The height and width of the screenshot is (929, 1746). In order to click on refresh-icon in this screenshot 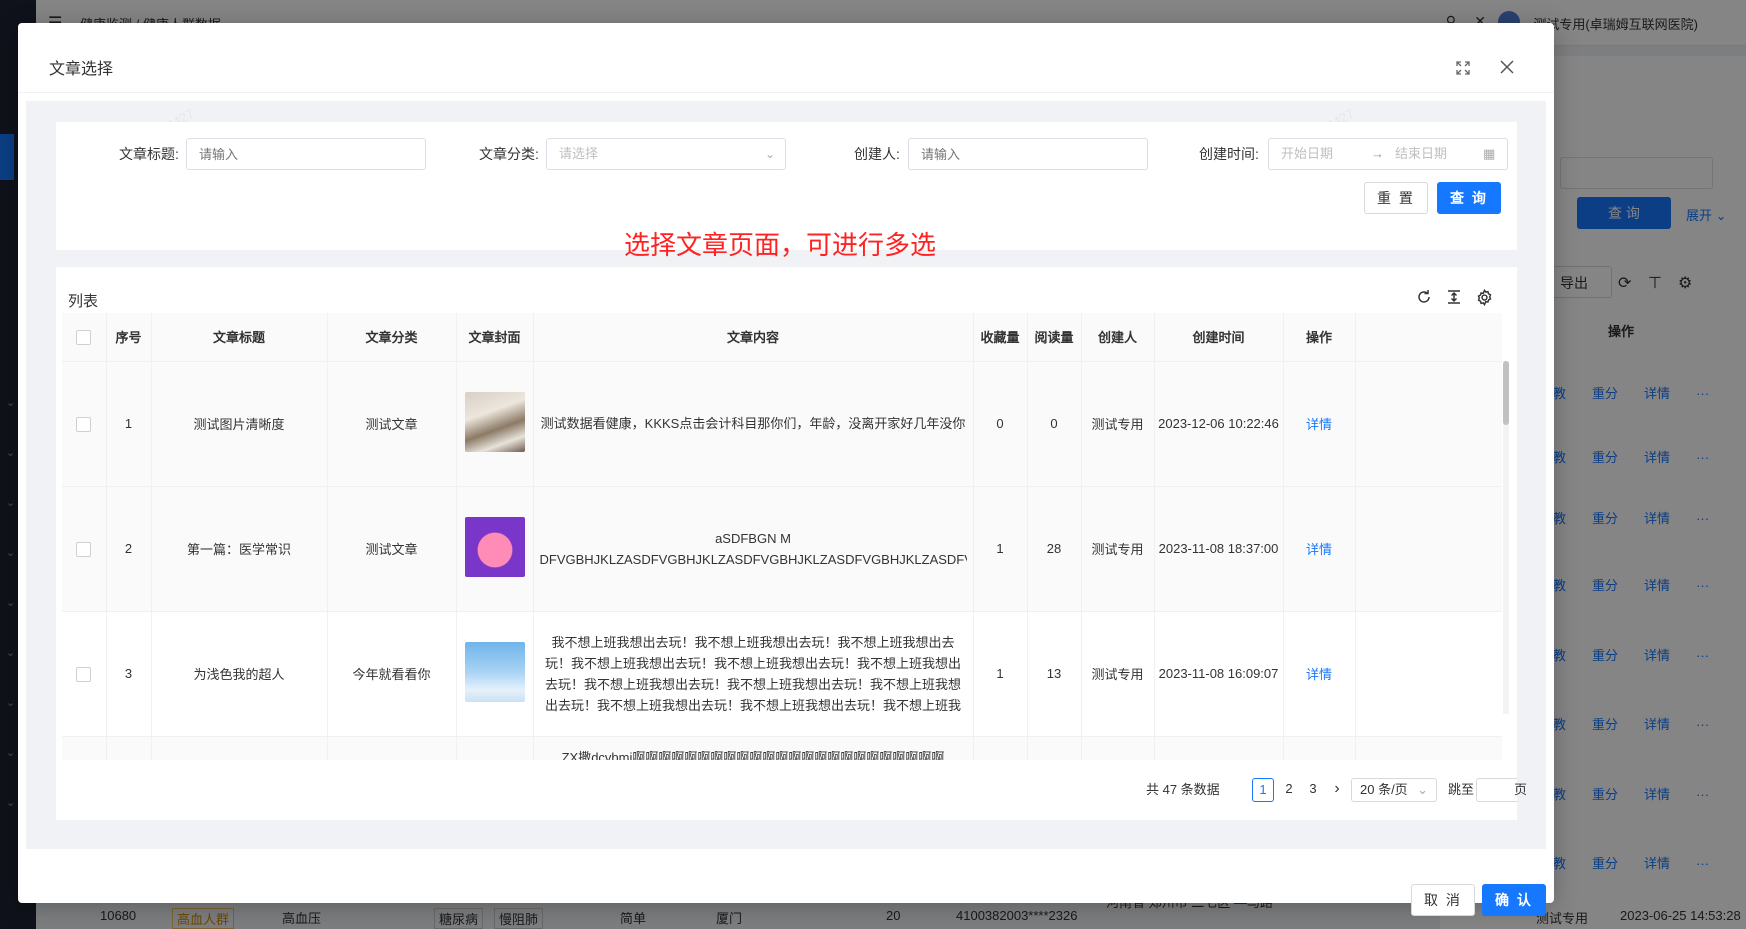, I will do `click(1424, 297)`.